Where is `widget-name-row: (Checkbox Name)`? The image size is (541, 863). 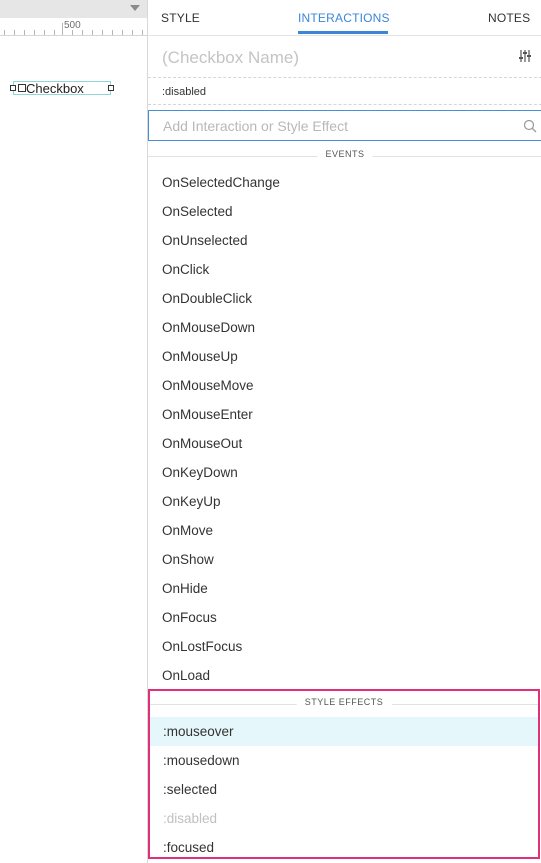
widget-name-row: (Checkbox Name) is located at coordinates (344, 57).